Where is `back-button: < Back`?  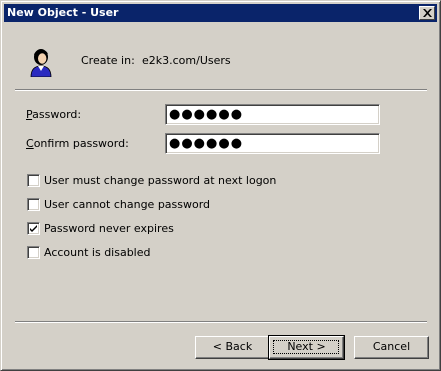
back-button: < Back is located at coordinates (232, 347).